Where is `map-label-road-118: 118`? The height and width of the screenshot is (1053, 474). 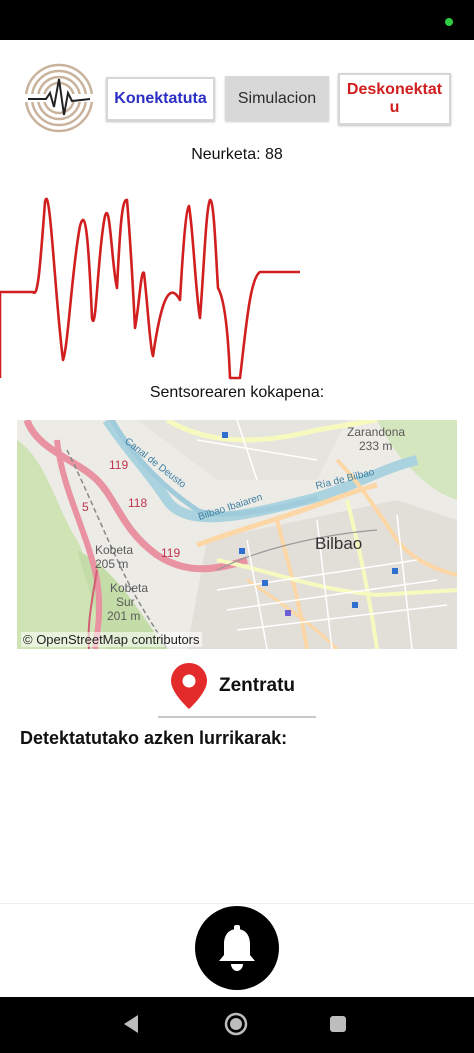 map-label-road-118: 118 is located at coordinates (138, 503).